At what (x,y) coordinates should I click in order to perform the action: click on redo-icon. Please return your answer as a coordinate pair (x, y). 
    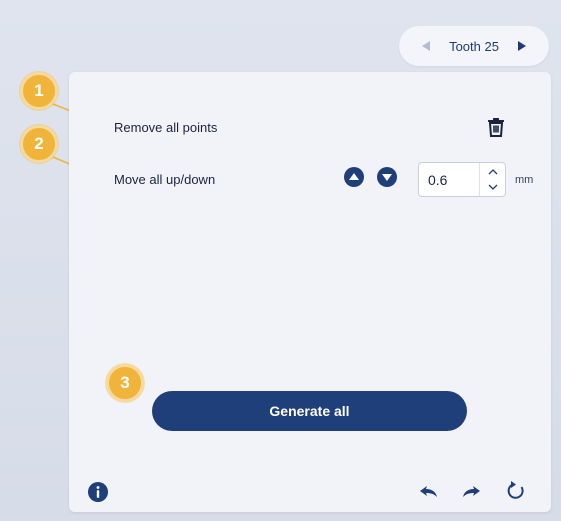
    Looking at the image, I should click on (472, 492).